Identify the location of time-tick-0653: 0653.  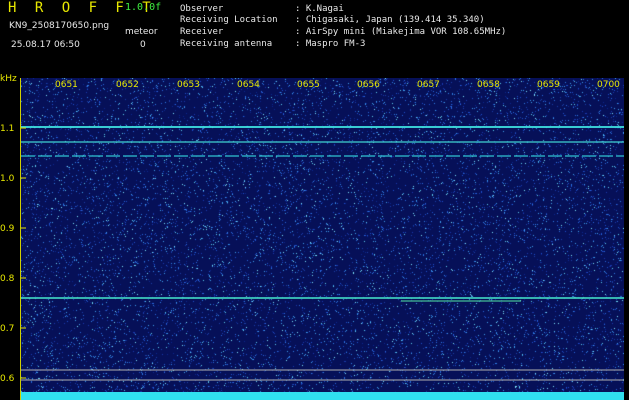
(188, 85).